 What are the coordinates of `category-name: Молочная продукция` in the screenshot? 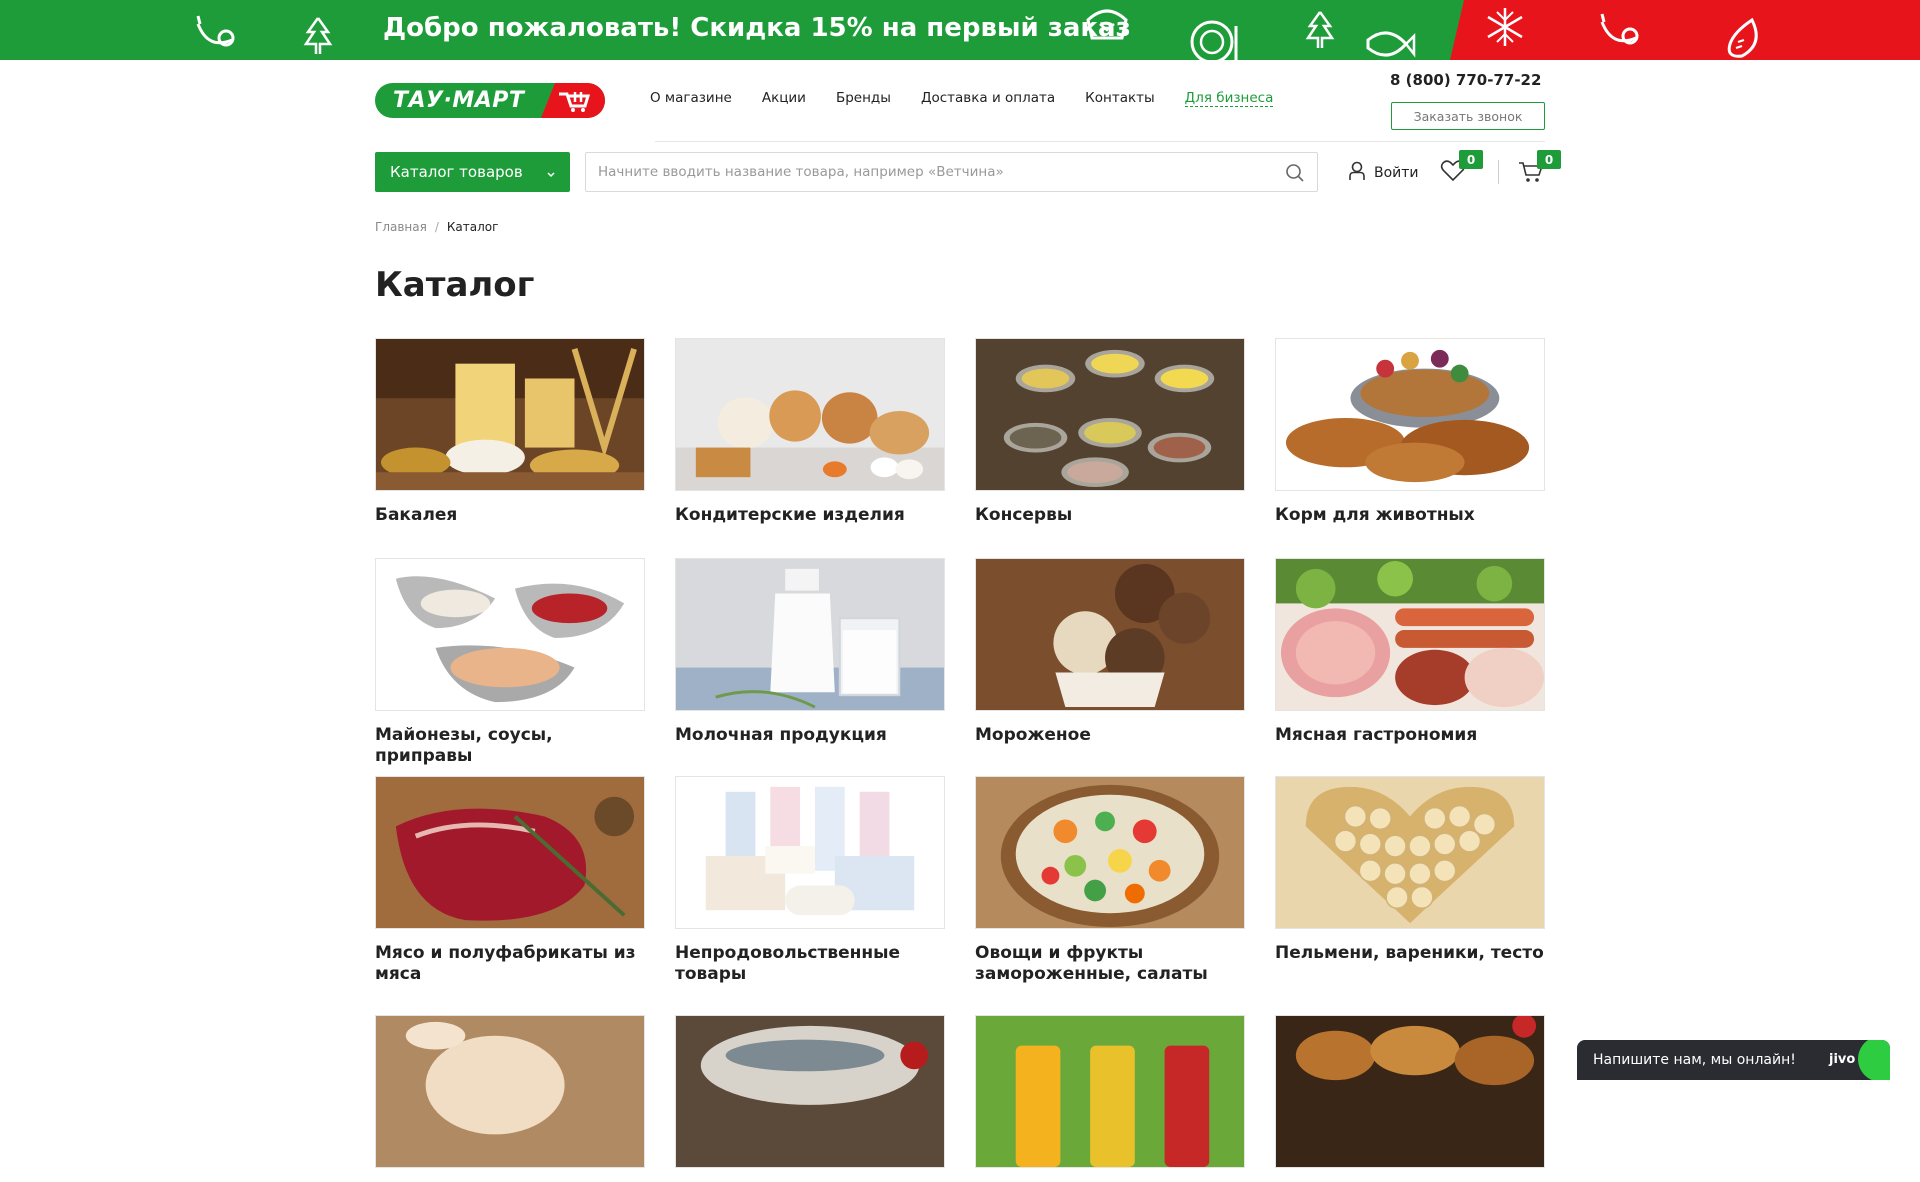 It's located at (781, 735).